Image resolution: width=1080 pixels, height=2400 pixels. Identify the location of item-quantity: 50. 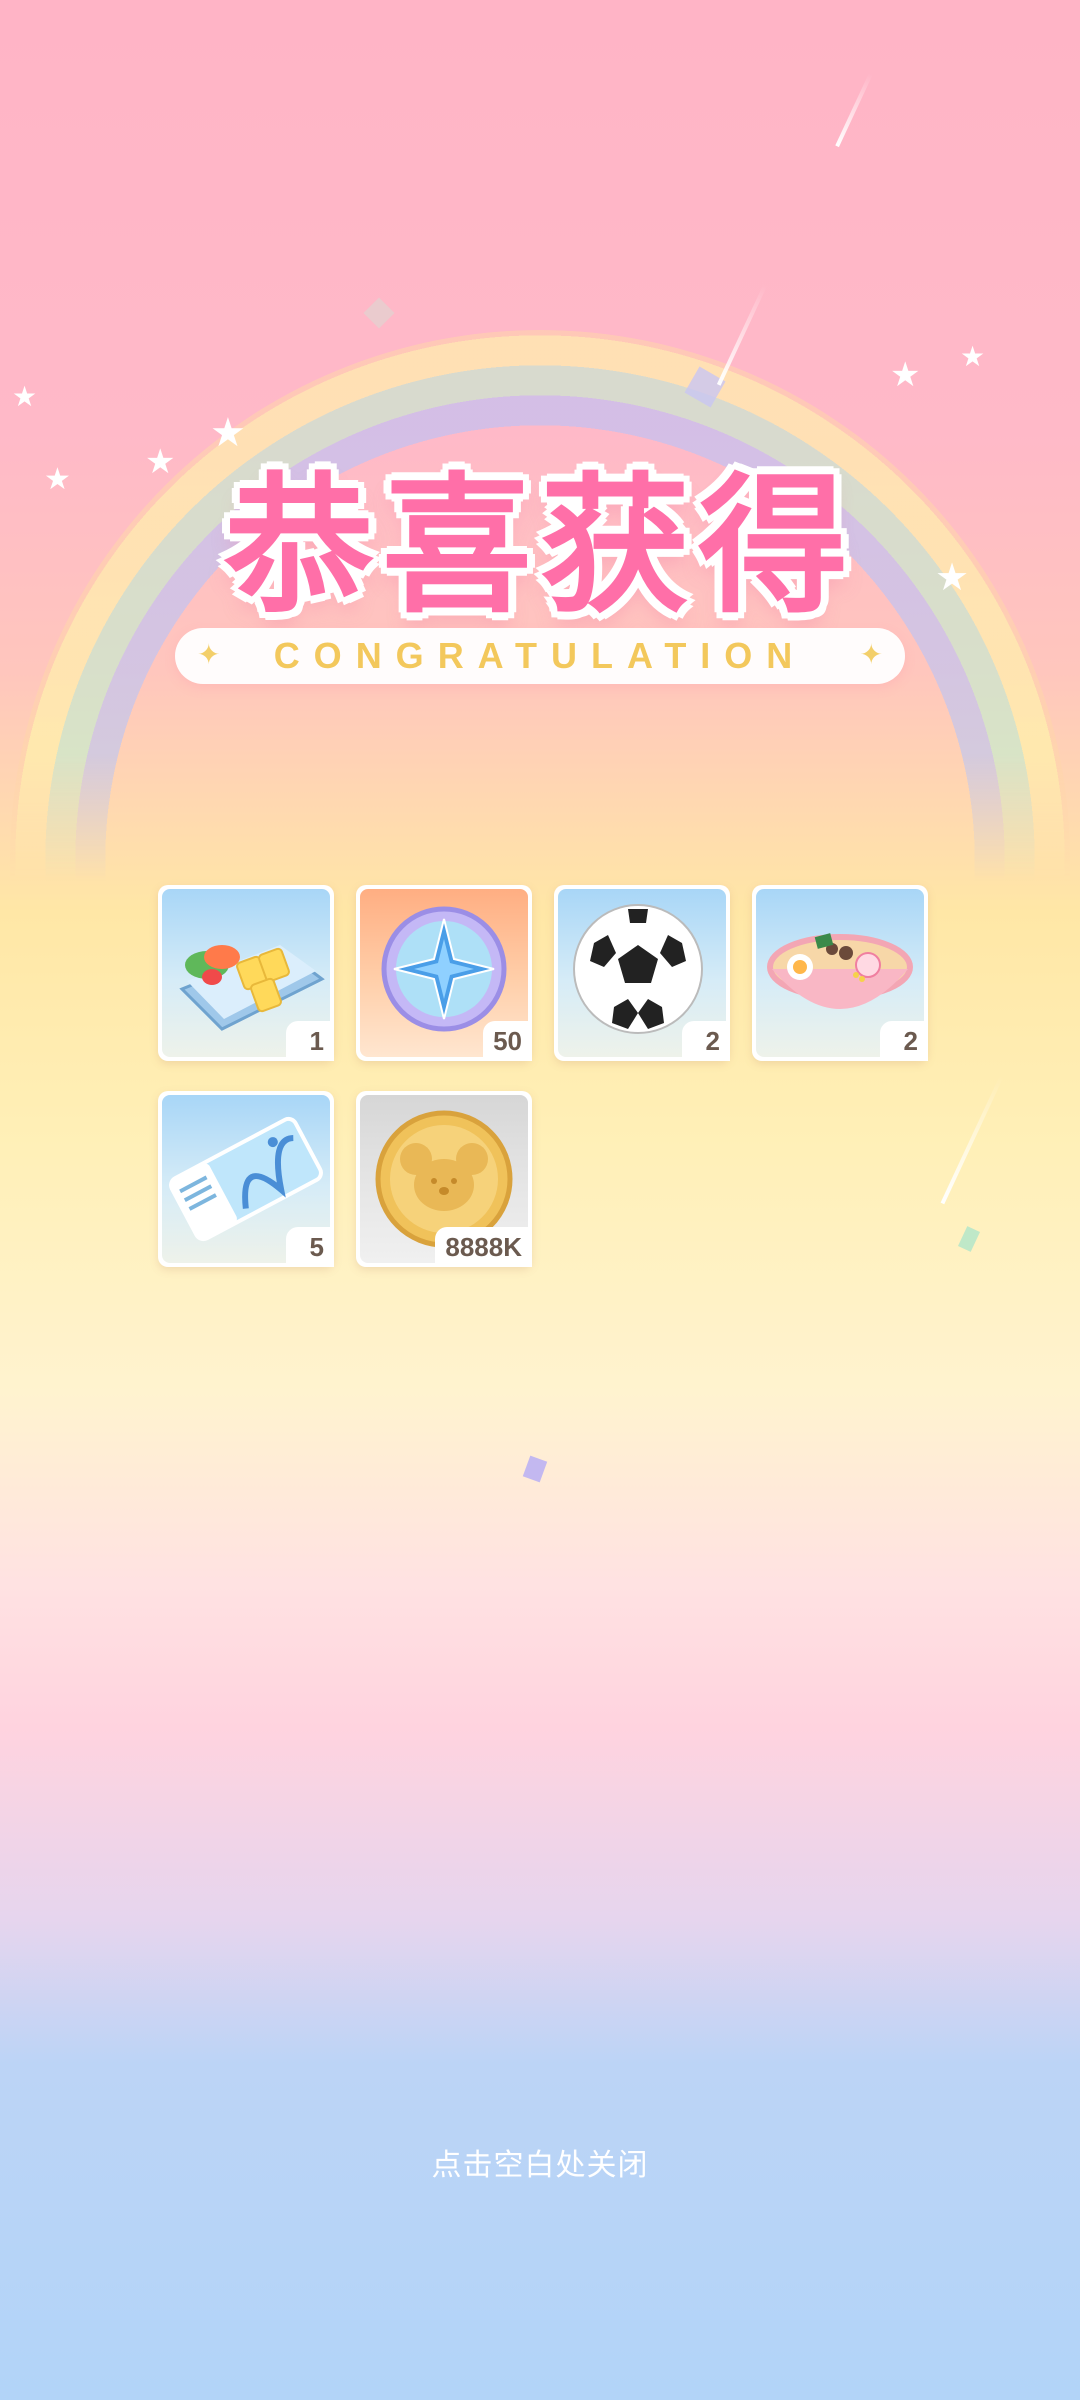
(507, 1041).